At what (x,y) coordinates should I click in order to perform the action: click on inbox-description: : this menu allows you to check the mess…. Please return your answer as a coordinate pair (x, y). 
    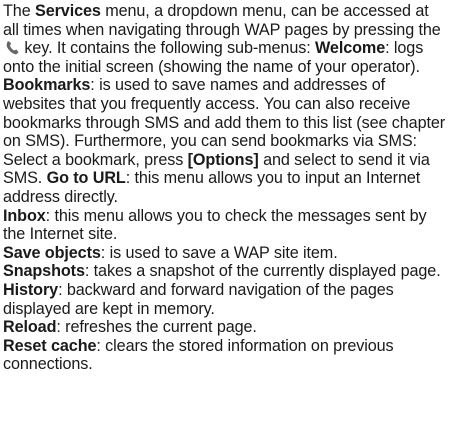
    Looking at the image, I should click on (215, 225).